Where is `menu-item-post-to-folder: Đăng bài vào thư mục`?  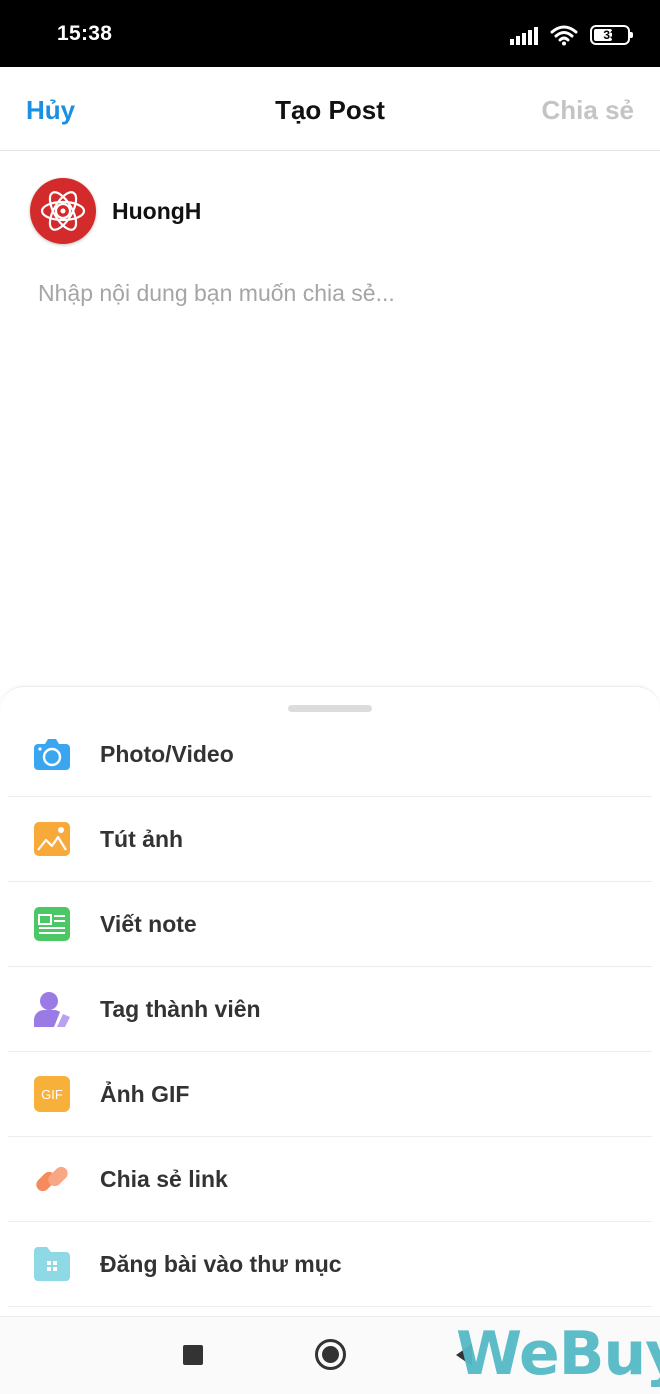
menu-item-post-to-folder: Đăng bài vào thư mục is located at coordinates (330, 1264).